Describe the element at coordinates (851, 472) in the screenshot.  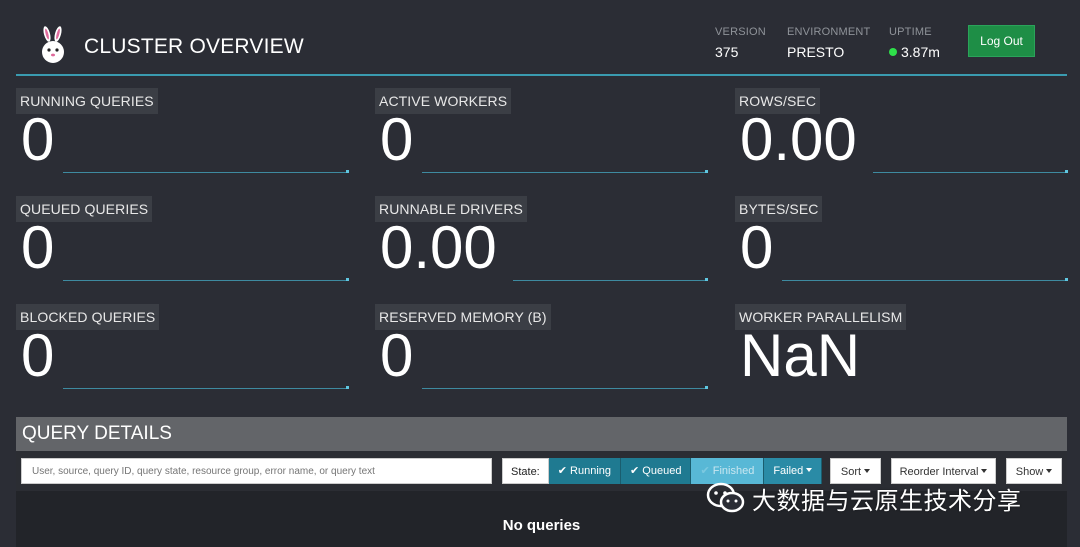
I see `sort-label: Sort` at that location.